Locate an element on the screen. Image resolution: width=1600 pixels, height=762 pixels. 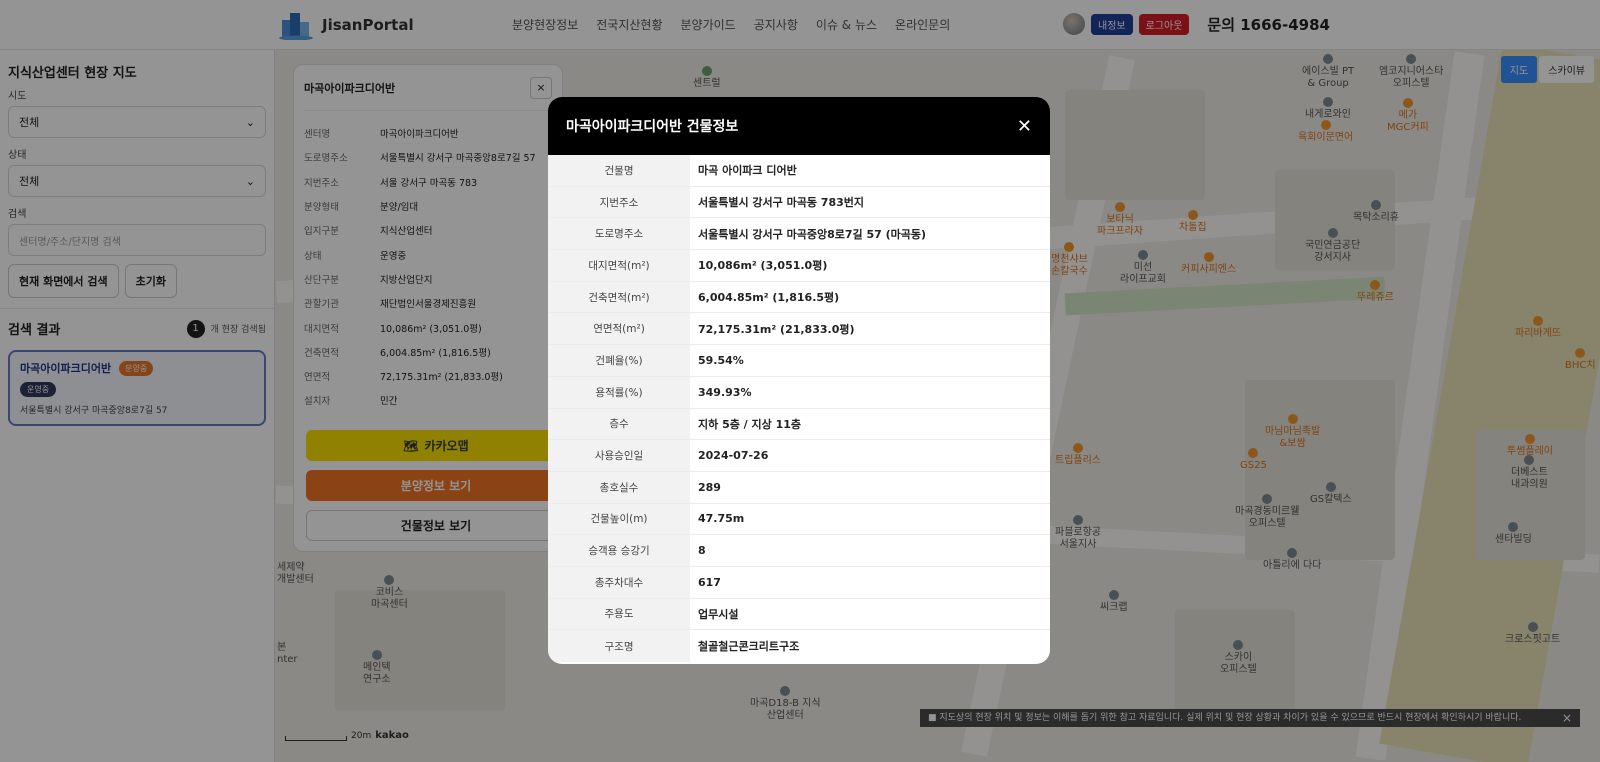
table-key: 연면적(m²) is located at coordinates (619, 329).